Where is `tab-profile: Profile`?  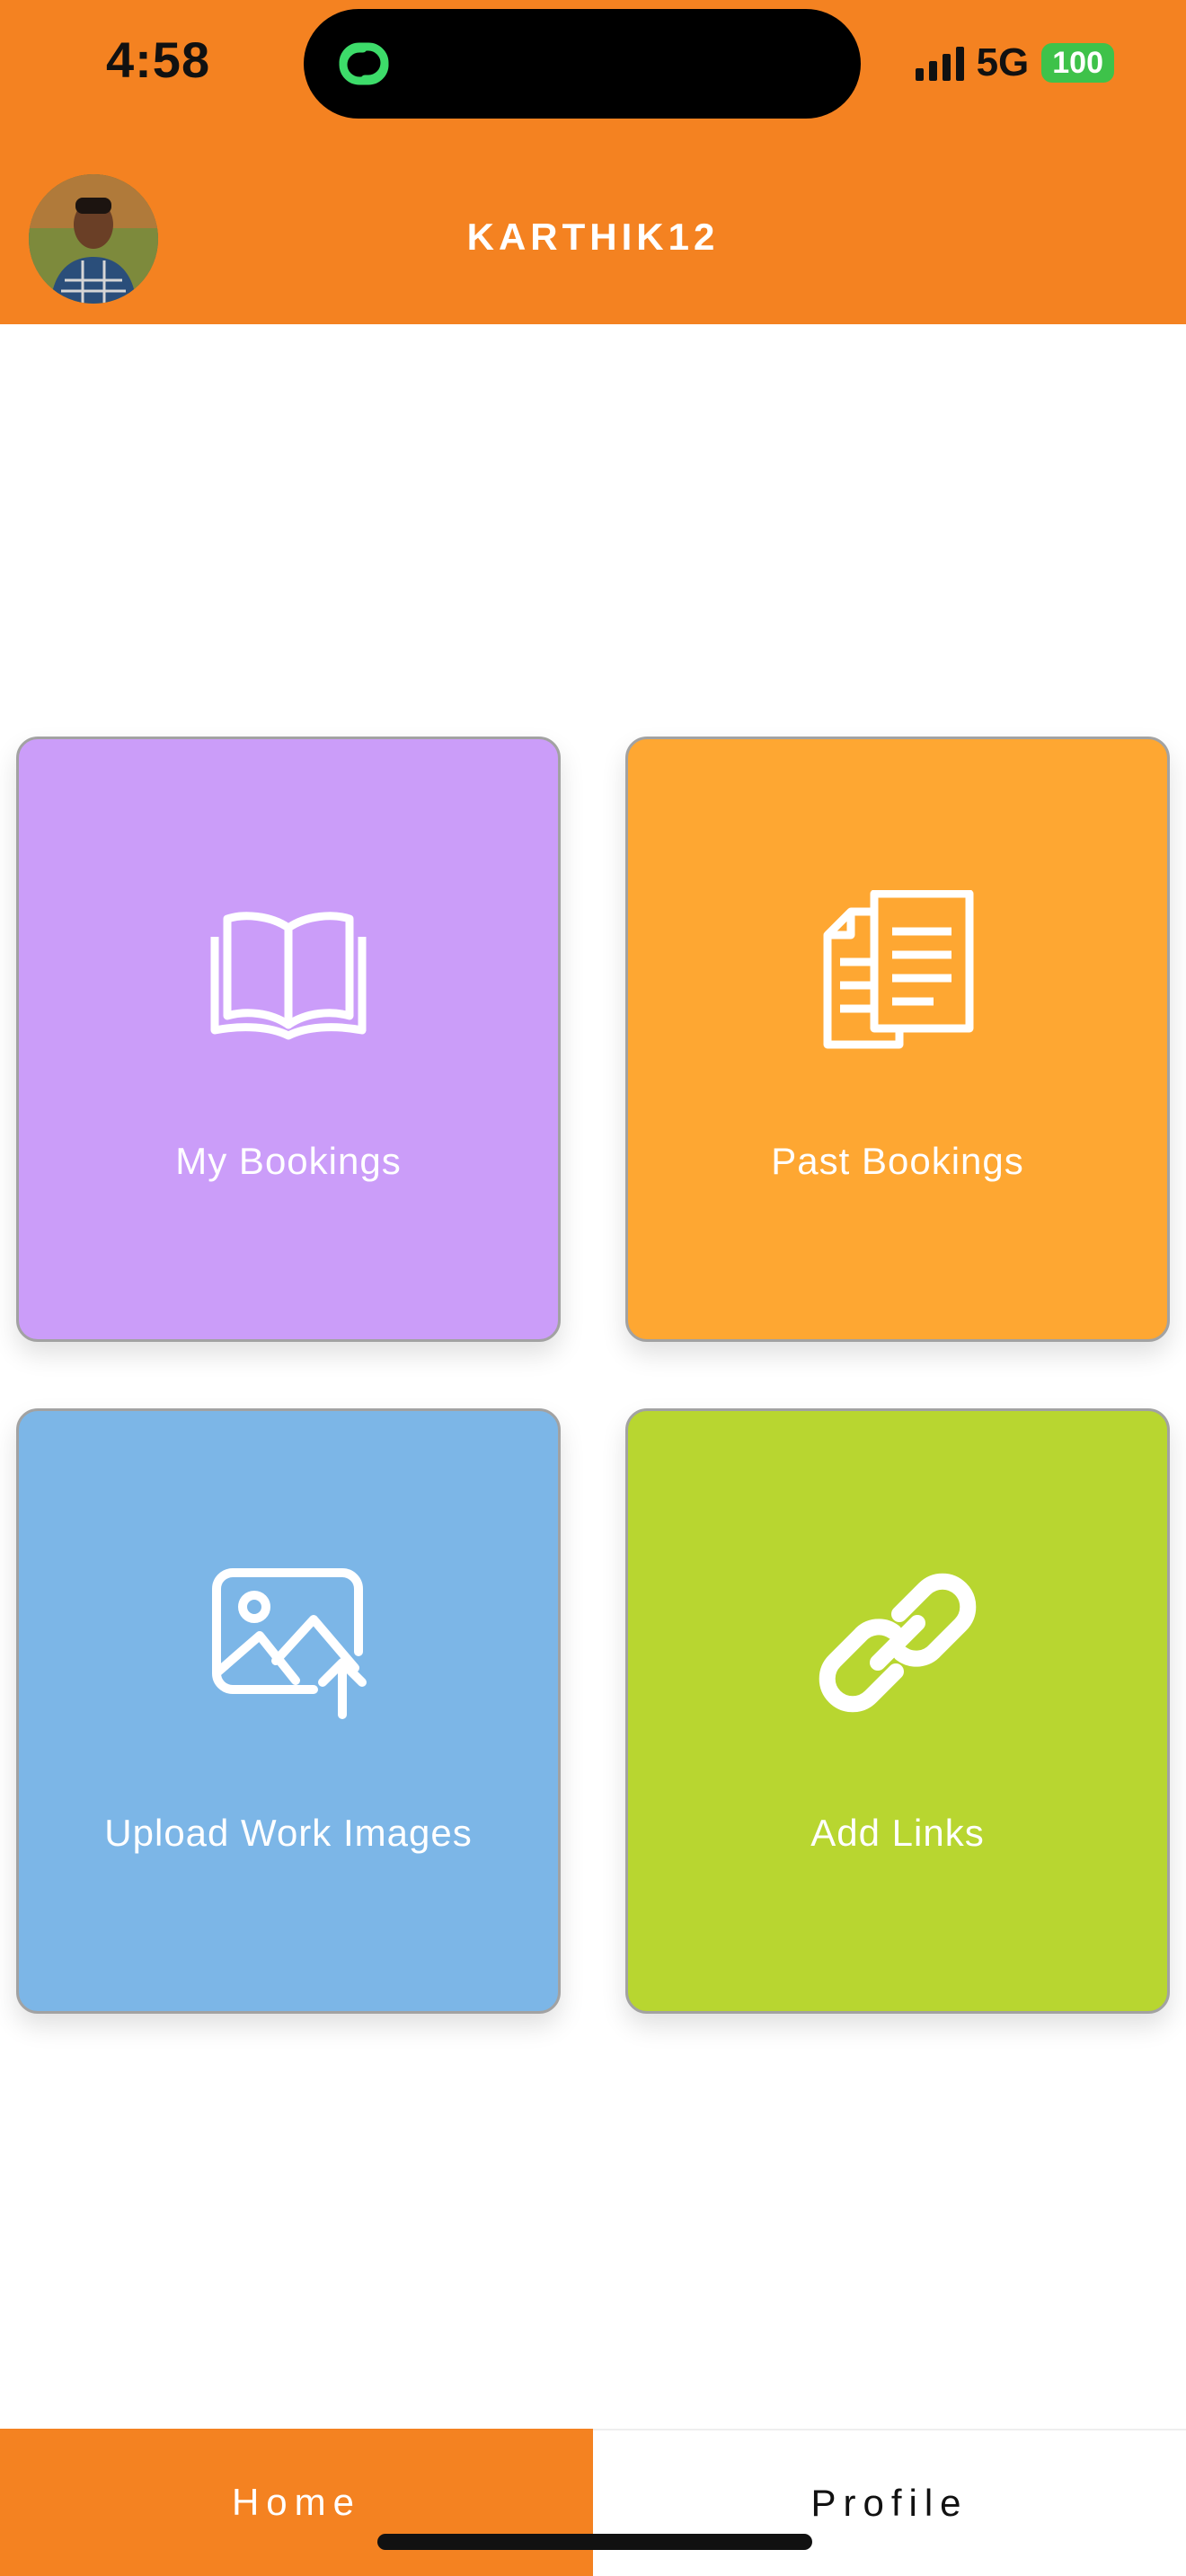
tab-profile: Profile is located at coordinates (889, 2502).